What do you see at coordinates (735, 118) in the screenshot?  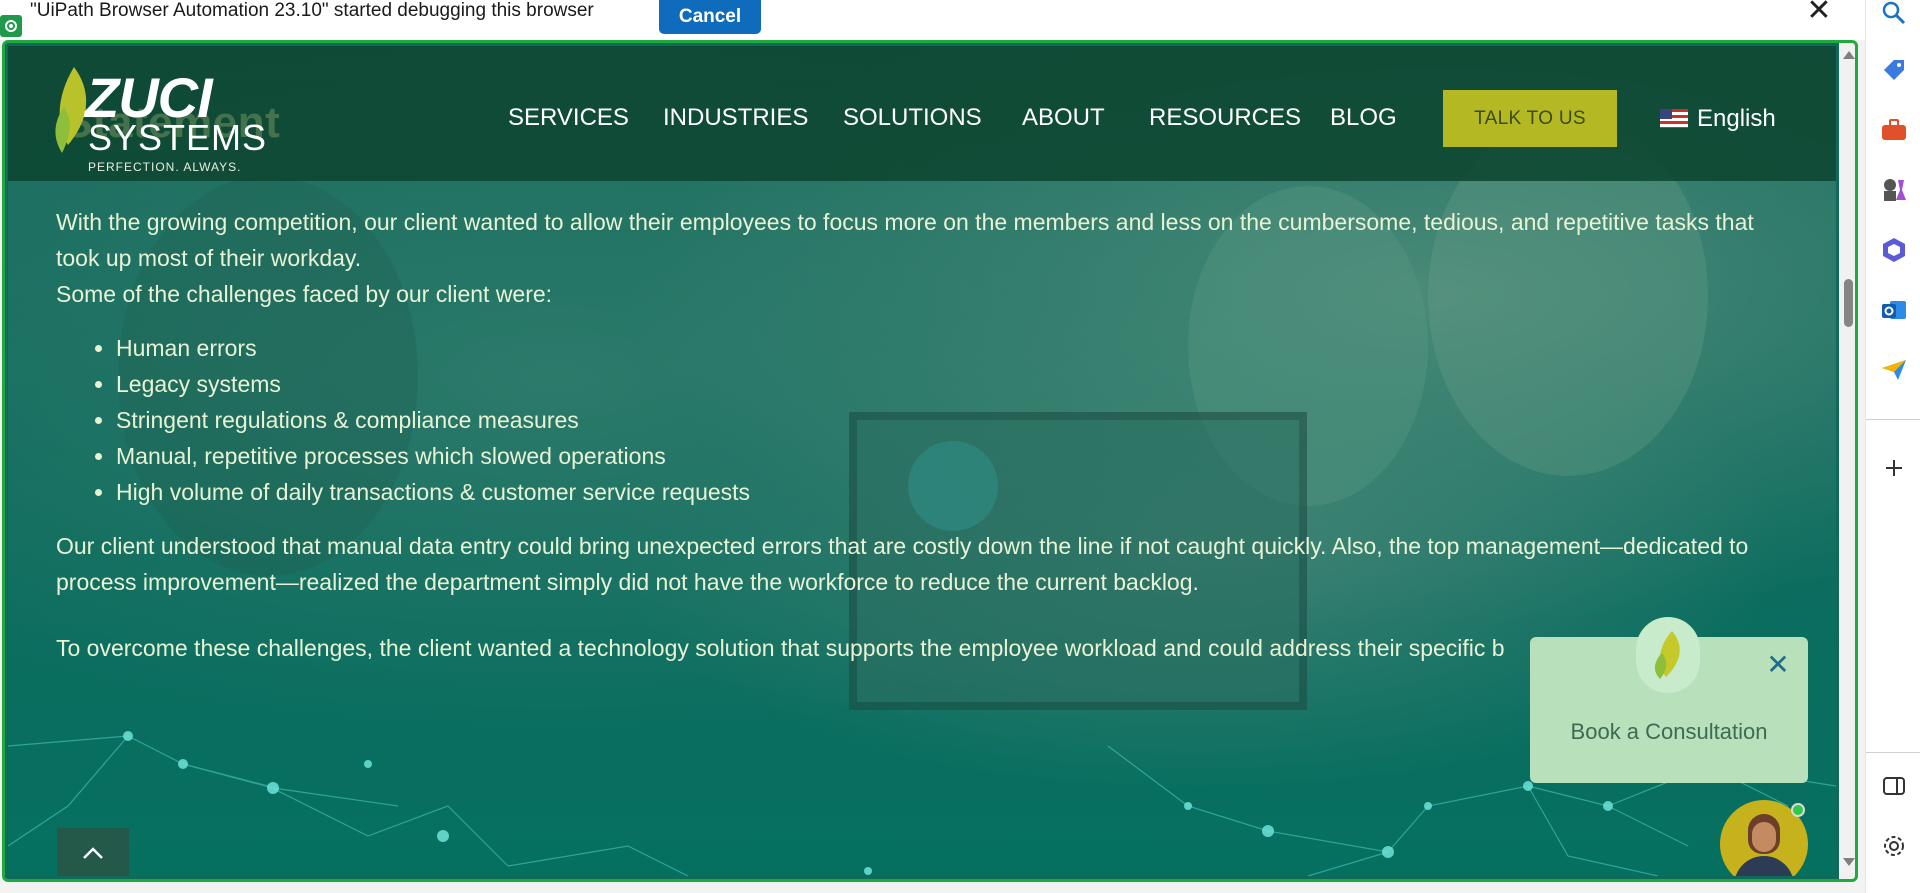 I see `nav-industries: INDUSTRIES` at bounding box center [735, 118].